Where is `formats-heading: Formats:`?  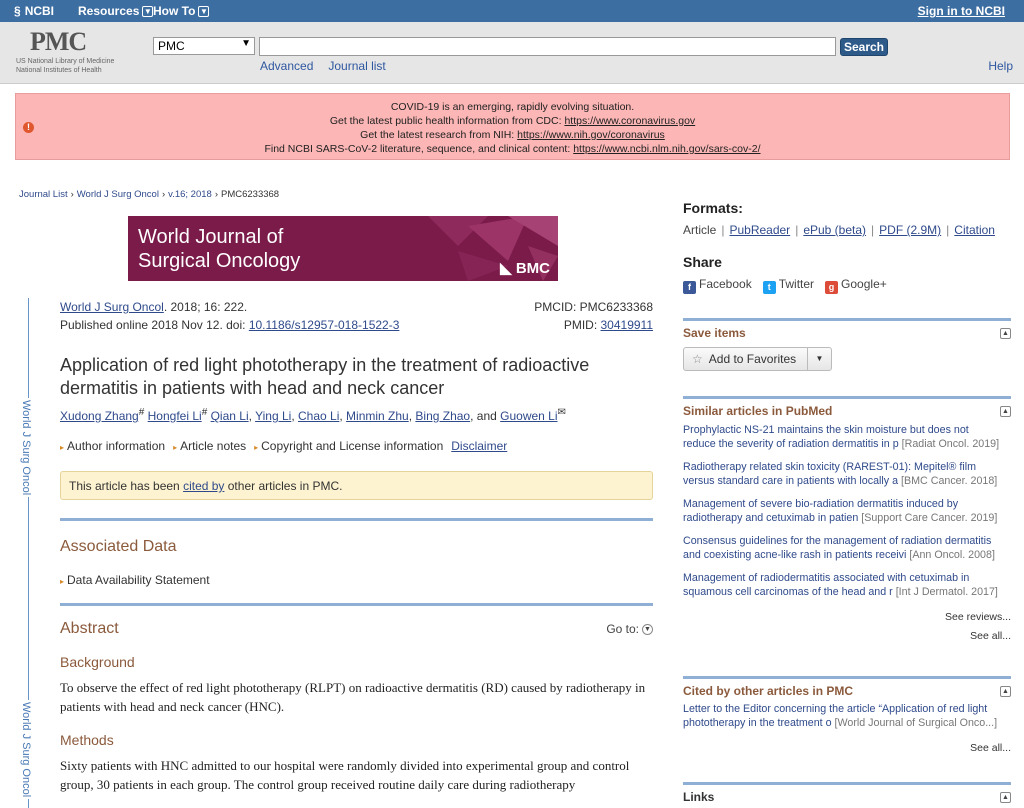 formats-heading: Formats: is located at coordinates (713, 208).